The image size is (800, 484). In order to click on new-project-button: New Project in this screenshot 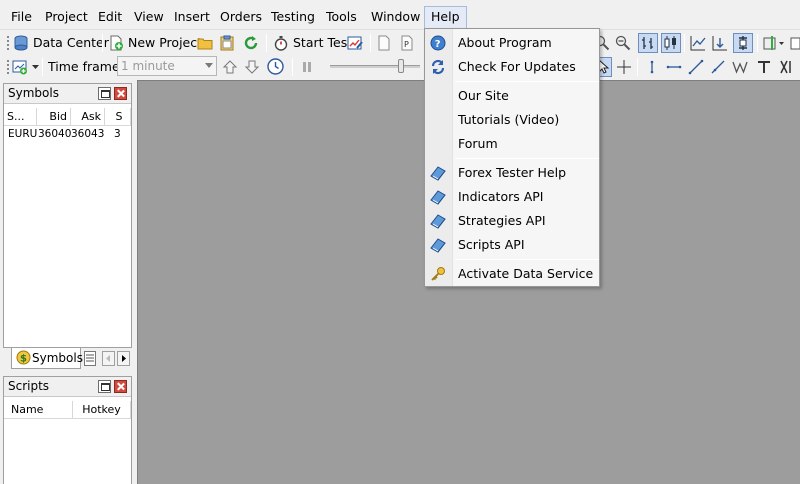, I will do `click(155, 43)`.